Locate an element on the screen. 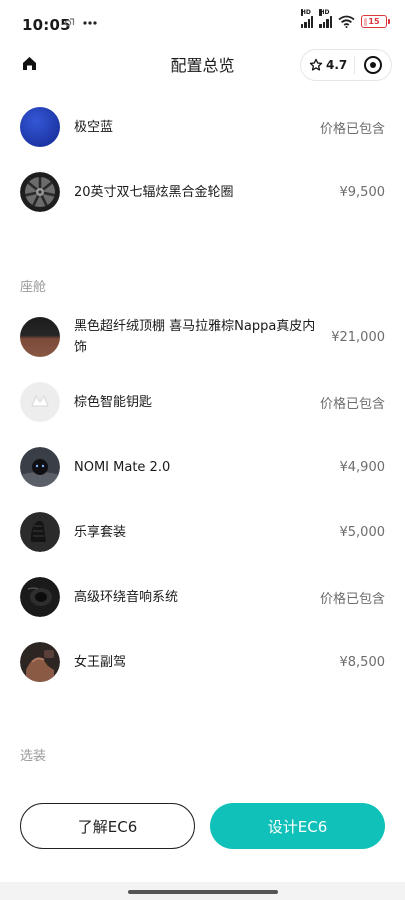  target-icon is located at coordinates (373, 65).